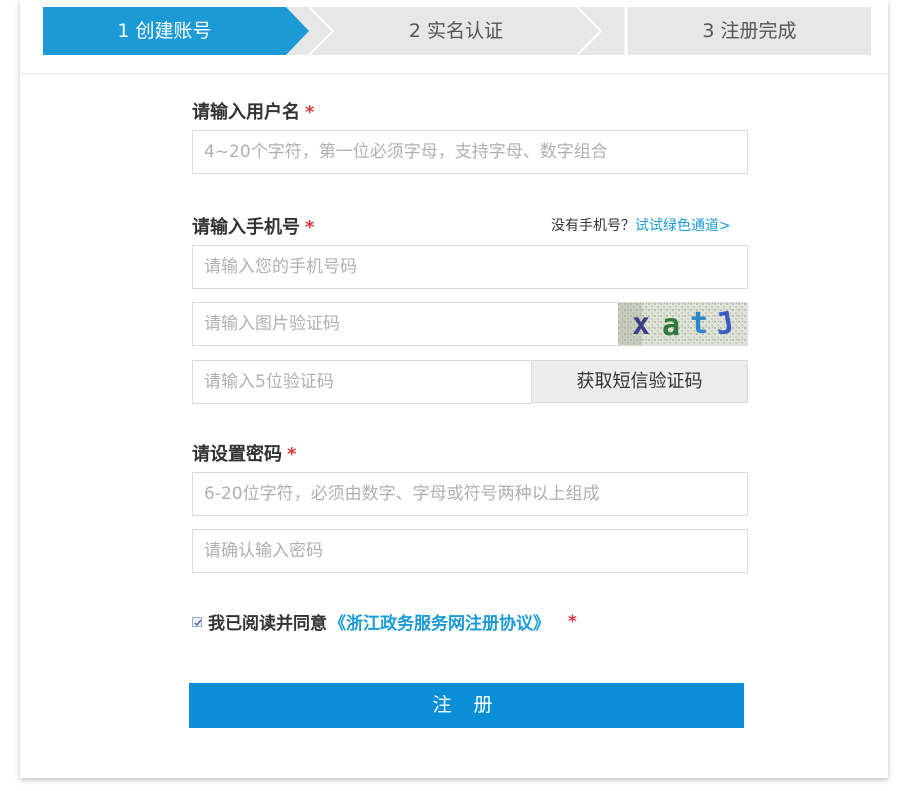 The height and width of the screenshot is (791, 907). I want to click on agreement-checkbox, so click(197, 621).